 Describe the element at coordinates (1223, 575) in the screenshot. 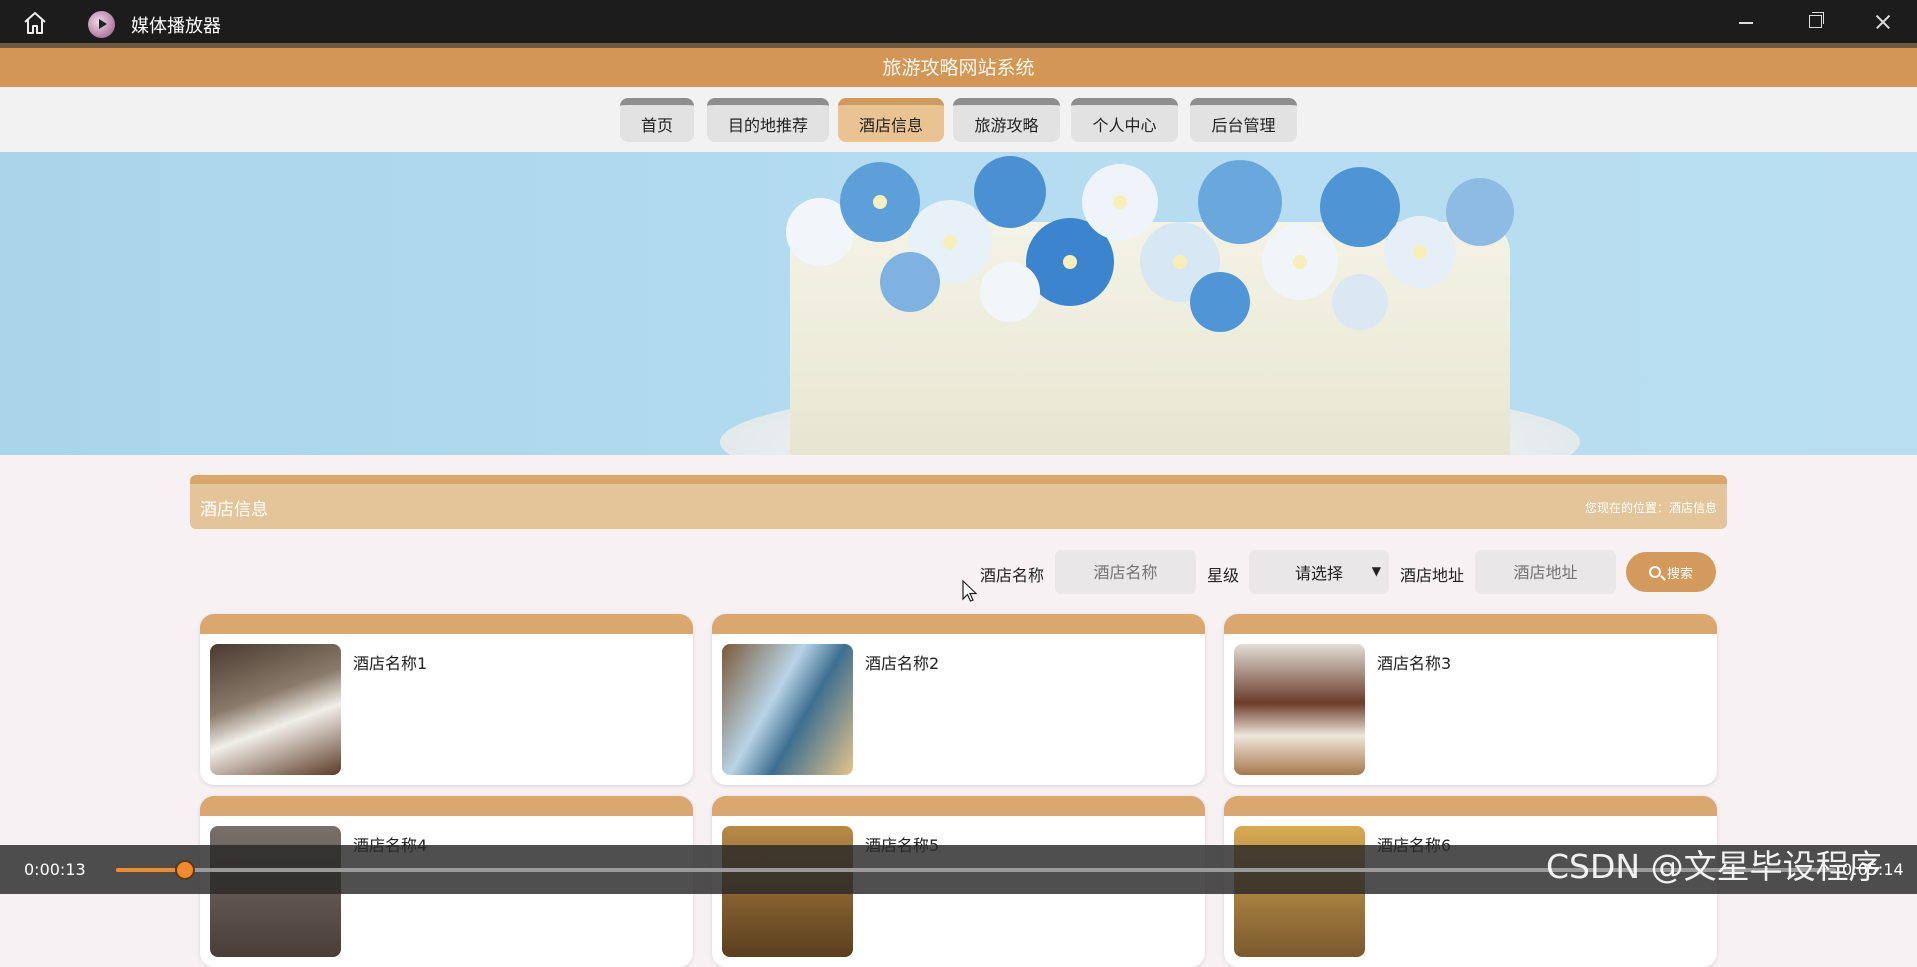

I see `star-label: 星级` at that location.